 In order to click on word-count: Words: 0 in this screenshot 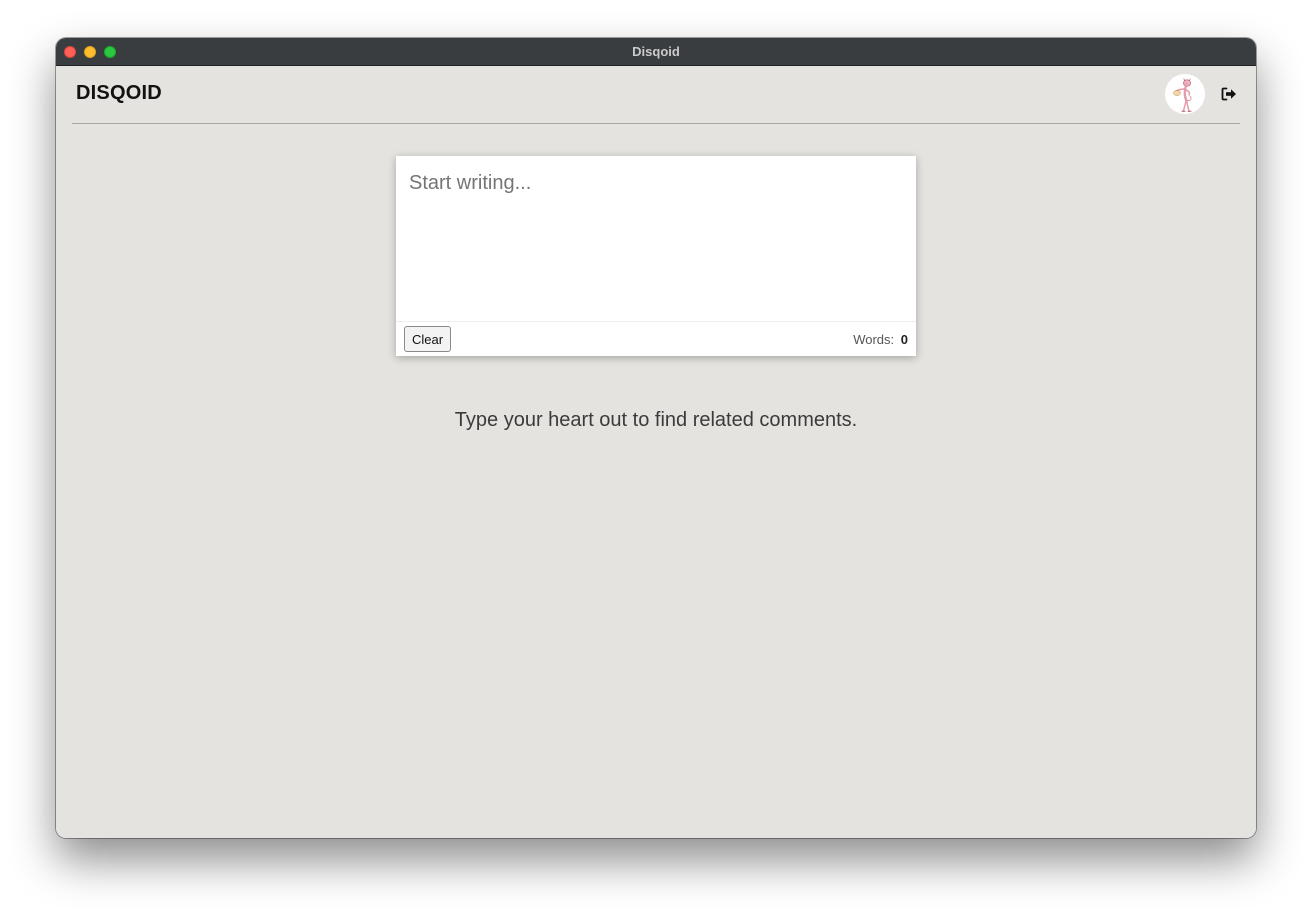, I will do `click(880, 339)`.